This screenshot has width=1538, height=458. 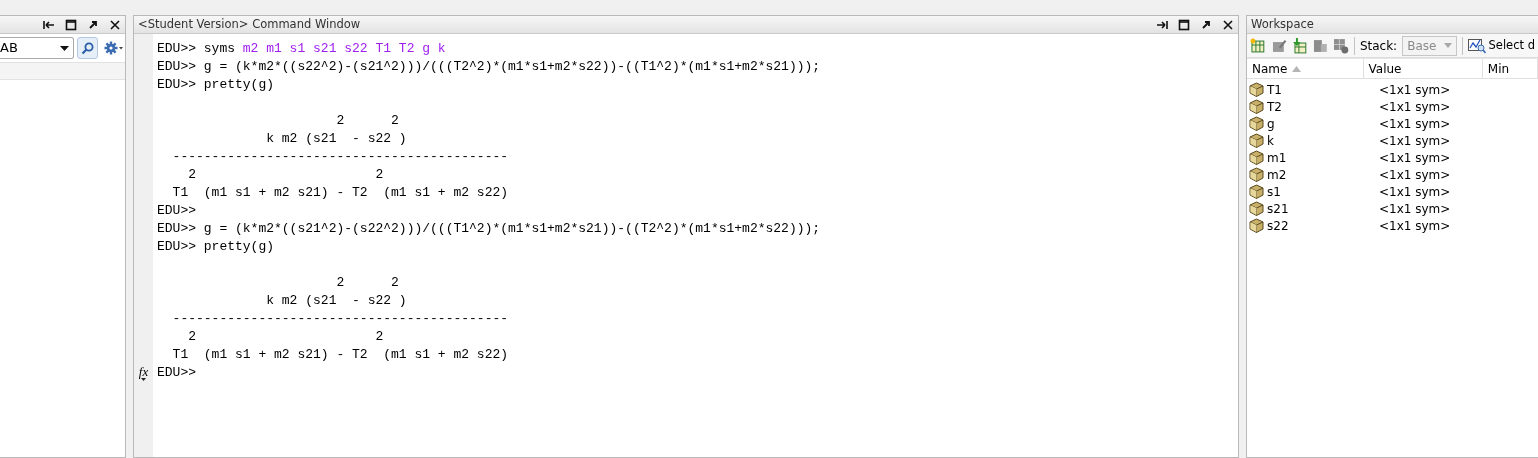 I want to click on caret-icon, so click(x=143, y=379).